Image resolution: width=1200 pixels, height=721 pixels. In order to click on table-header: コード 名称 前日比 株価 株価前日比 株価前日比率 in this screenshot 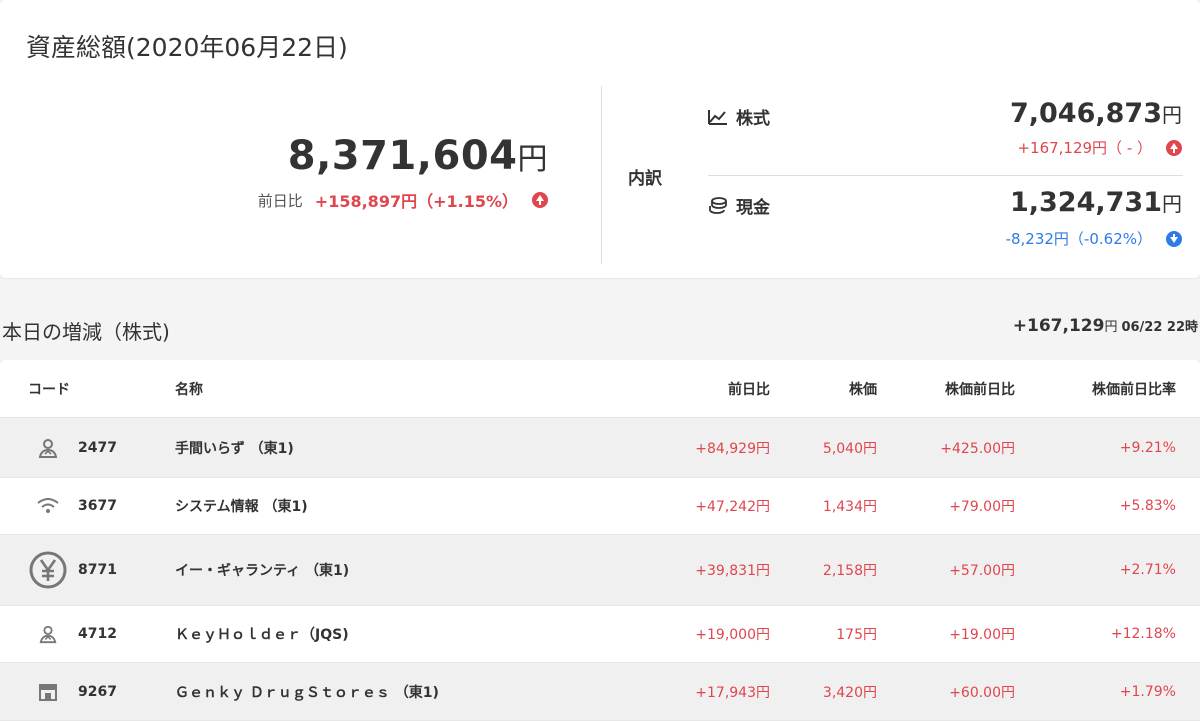, I will do `click(600, 389)`.